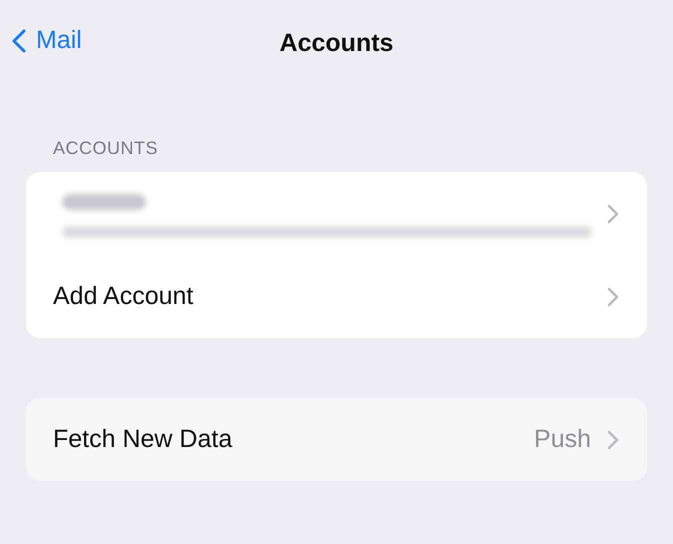  What do you see at coordinates (19, 40) in the screenshot?
I see `back-chevron-icon` at bounding box center [19, 40].